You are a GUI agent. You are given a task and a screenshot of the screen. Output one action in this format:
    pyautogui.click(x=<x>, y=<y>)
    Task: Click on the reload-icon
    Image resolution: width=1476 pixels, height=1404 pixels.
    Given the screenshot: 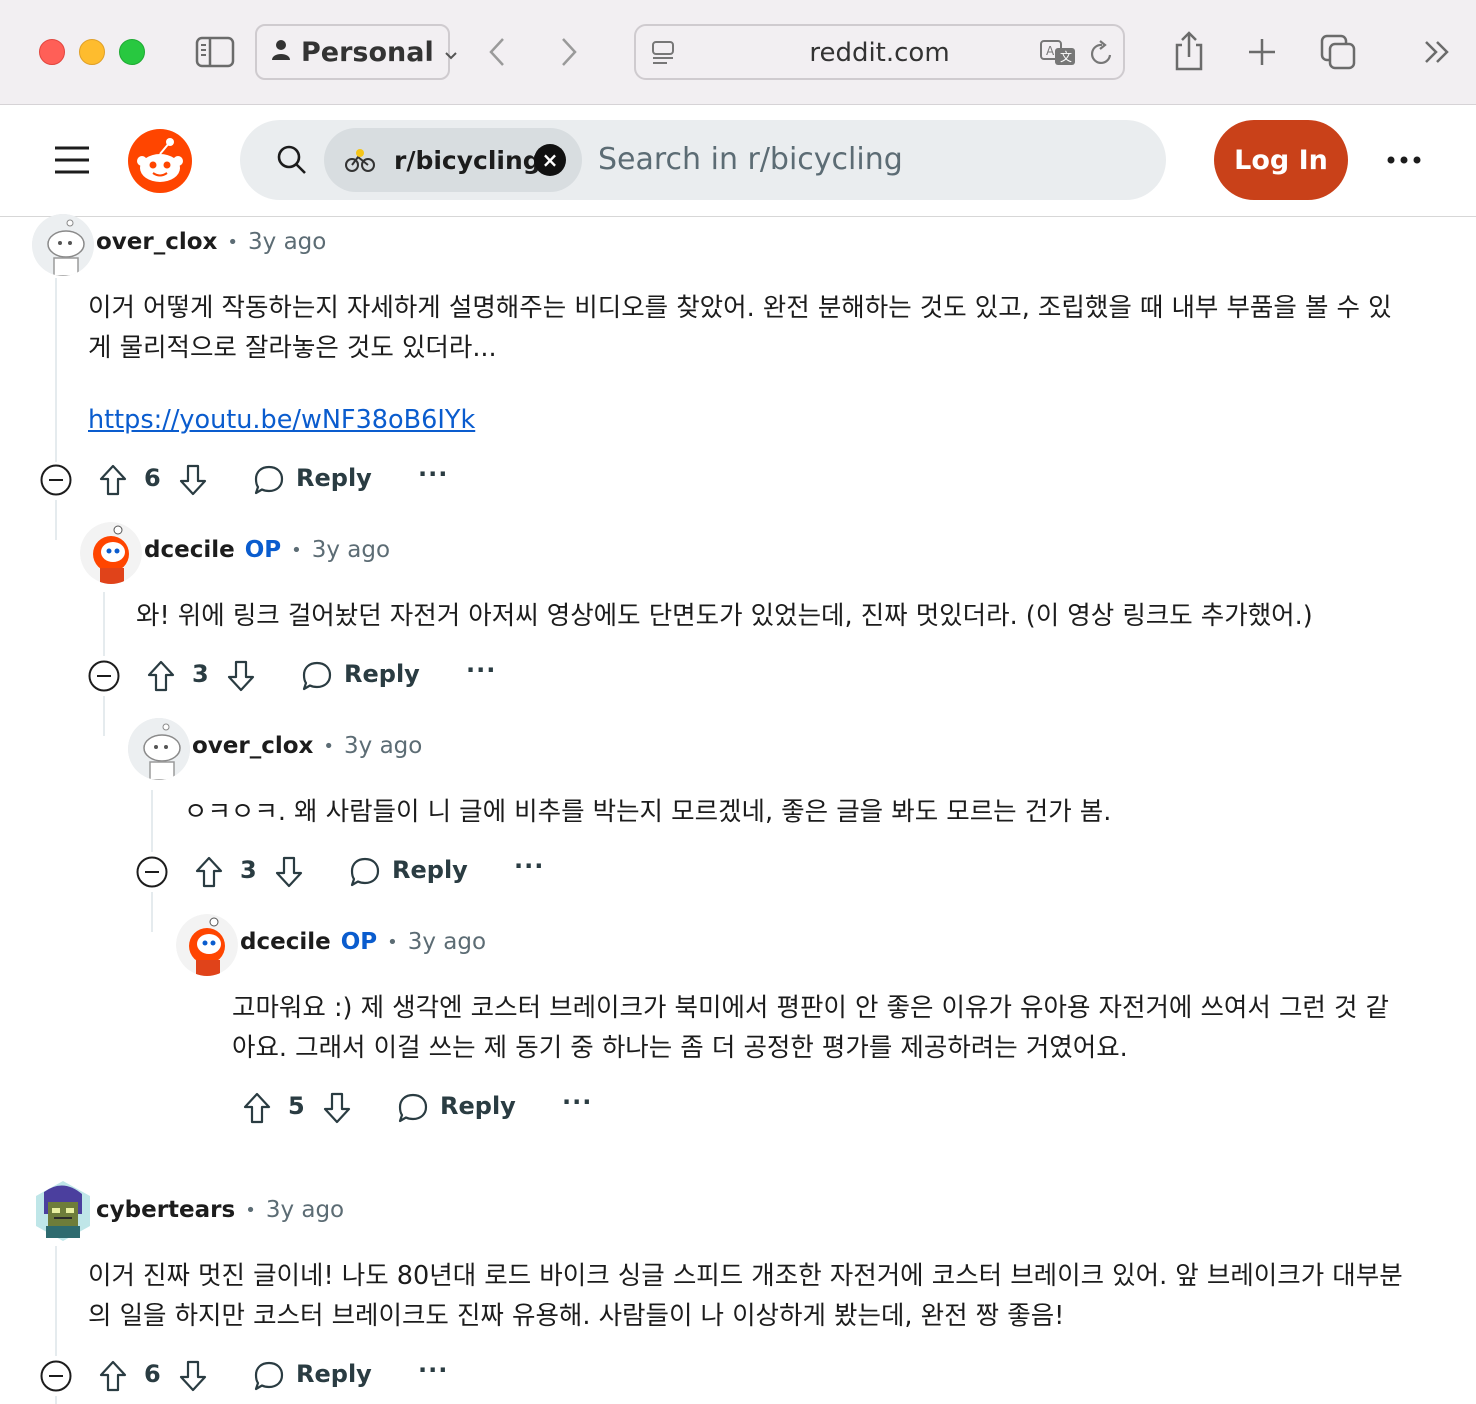 What is the action you would take?
    pyautogui.click(x=1102, y=53)
    